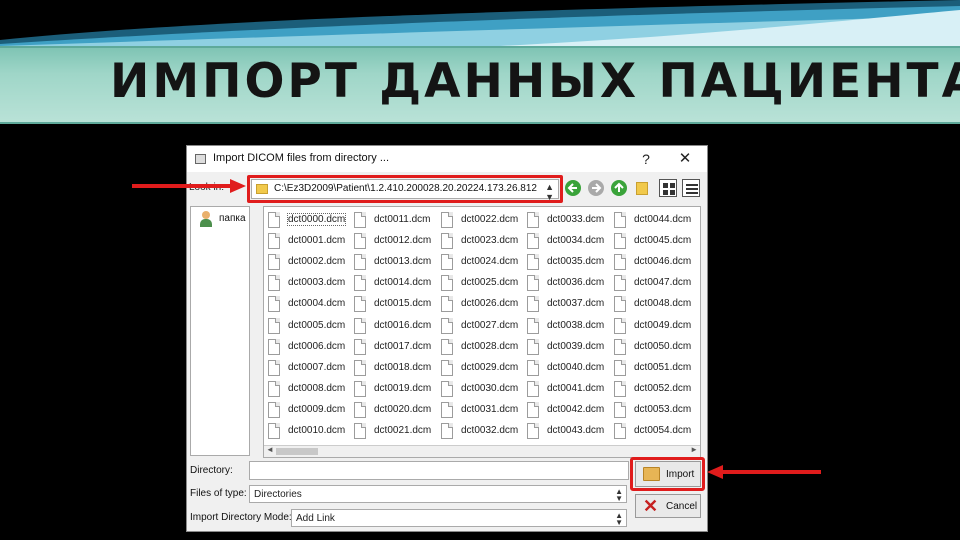  I want to click on file-name: dct0049.dcm, so click(663, 325).